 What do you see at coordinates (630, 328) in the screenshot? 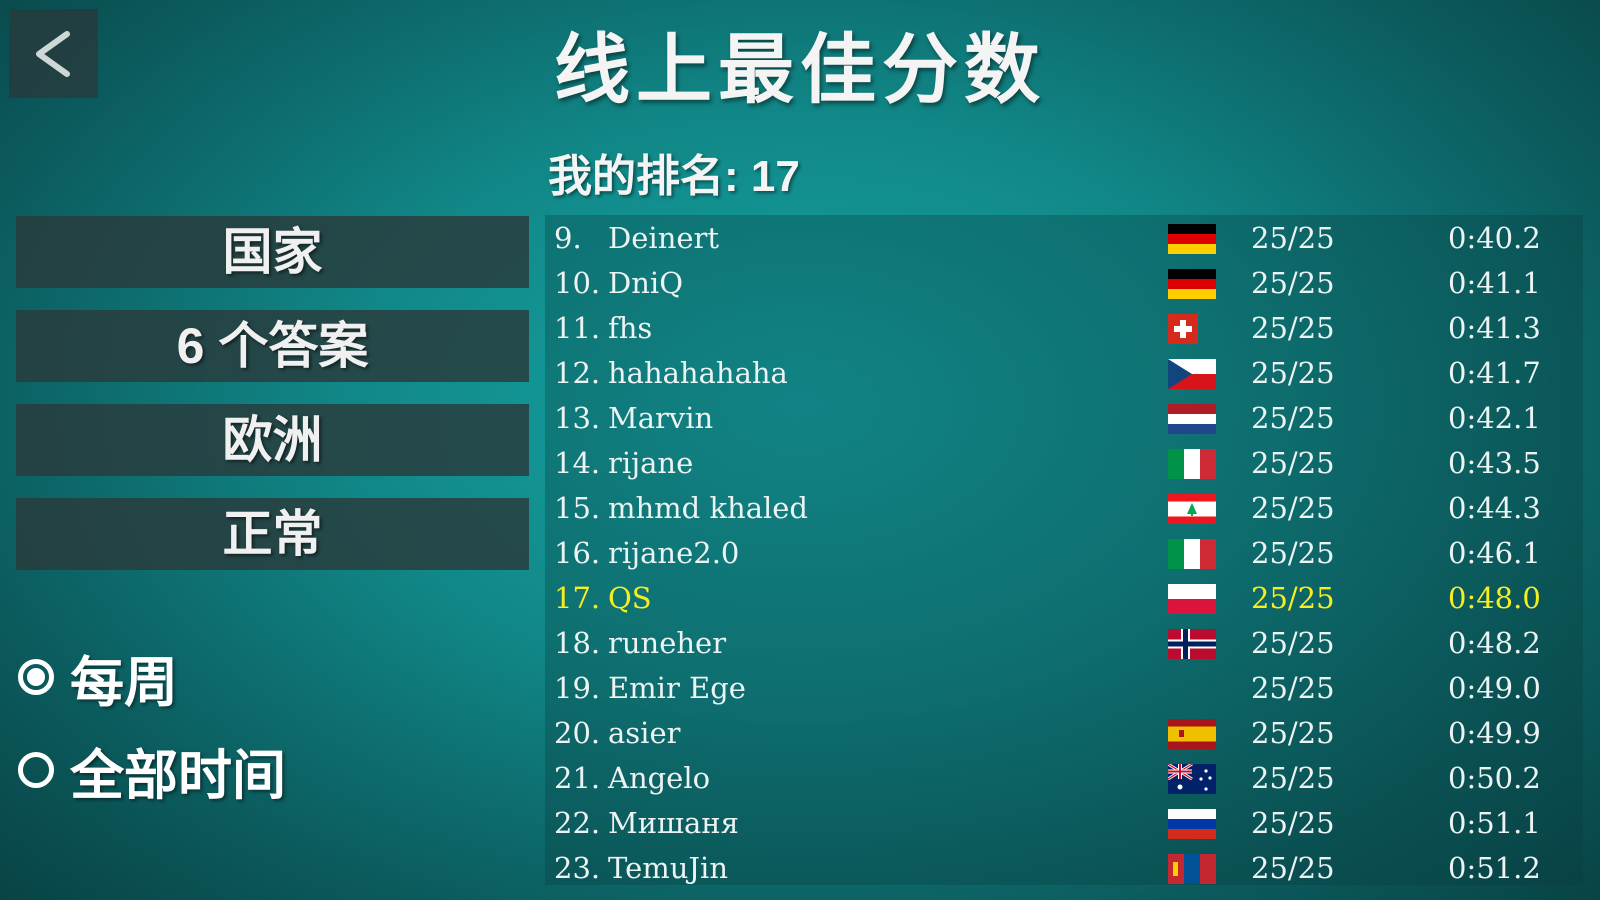
I see `row-player-name: fhs` at bounding box center [630, 328].